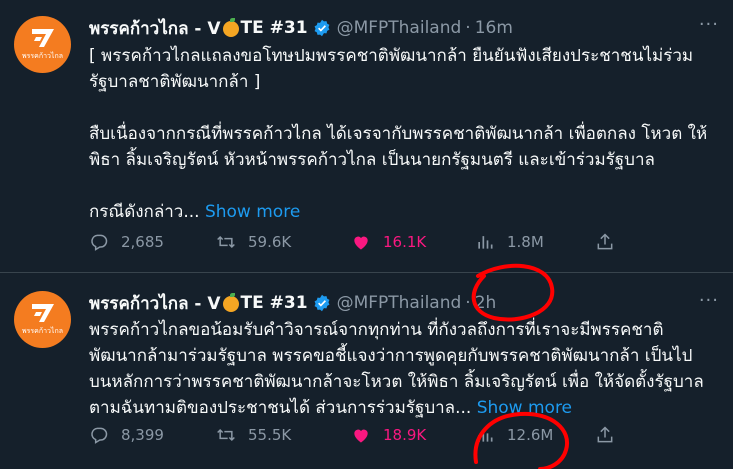 The image size is (733, 469). I want to click on timestamp: 2h, so click(486, 303).